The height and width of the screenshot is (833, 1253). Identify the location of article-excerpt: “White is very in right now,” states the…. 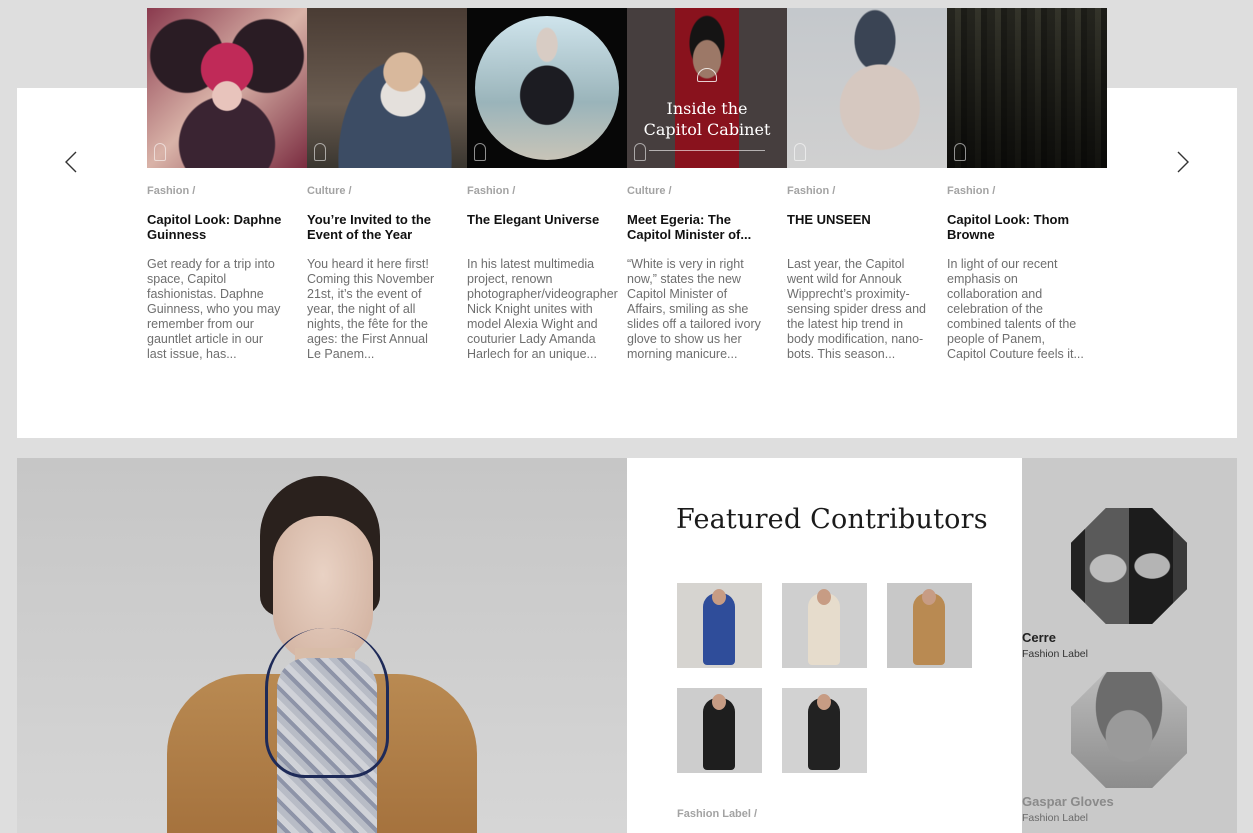
(694, 309).